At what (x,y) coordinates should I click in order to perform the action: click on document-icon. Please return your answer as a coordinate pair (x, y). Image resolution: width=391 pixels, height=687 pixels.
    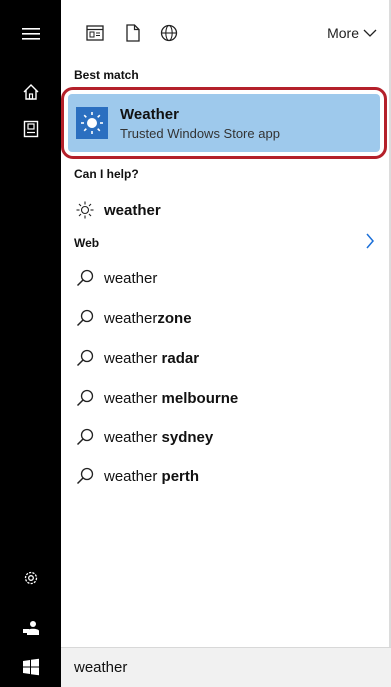
    Looking at the image, I should click on (133, 33).